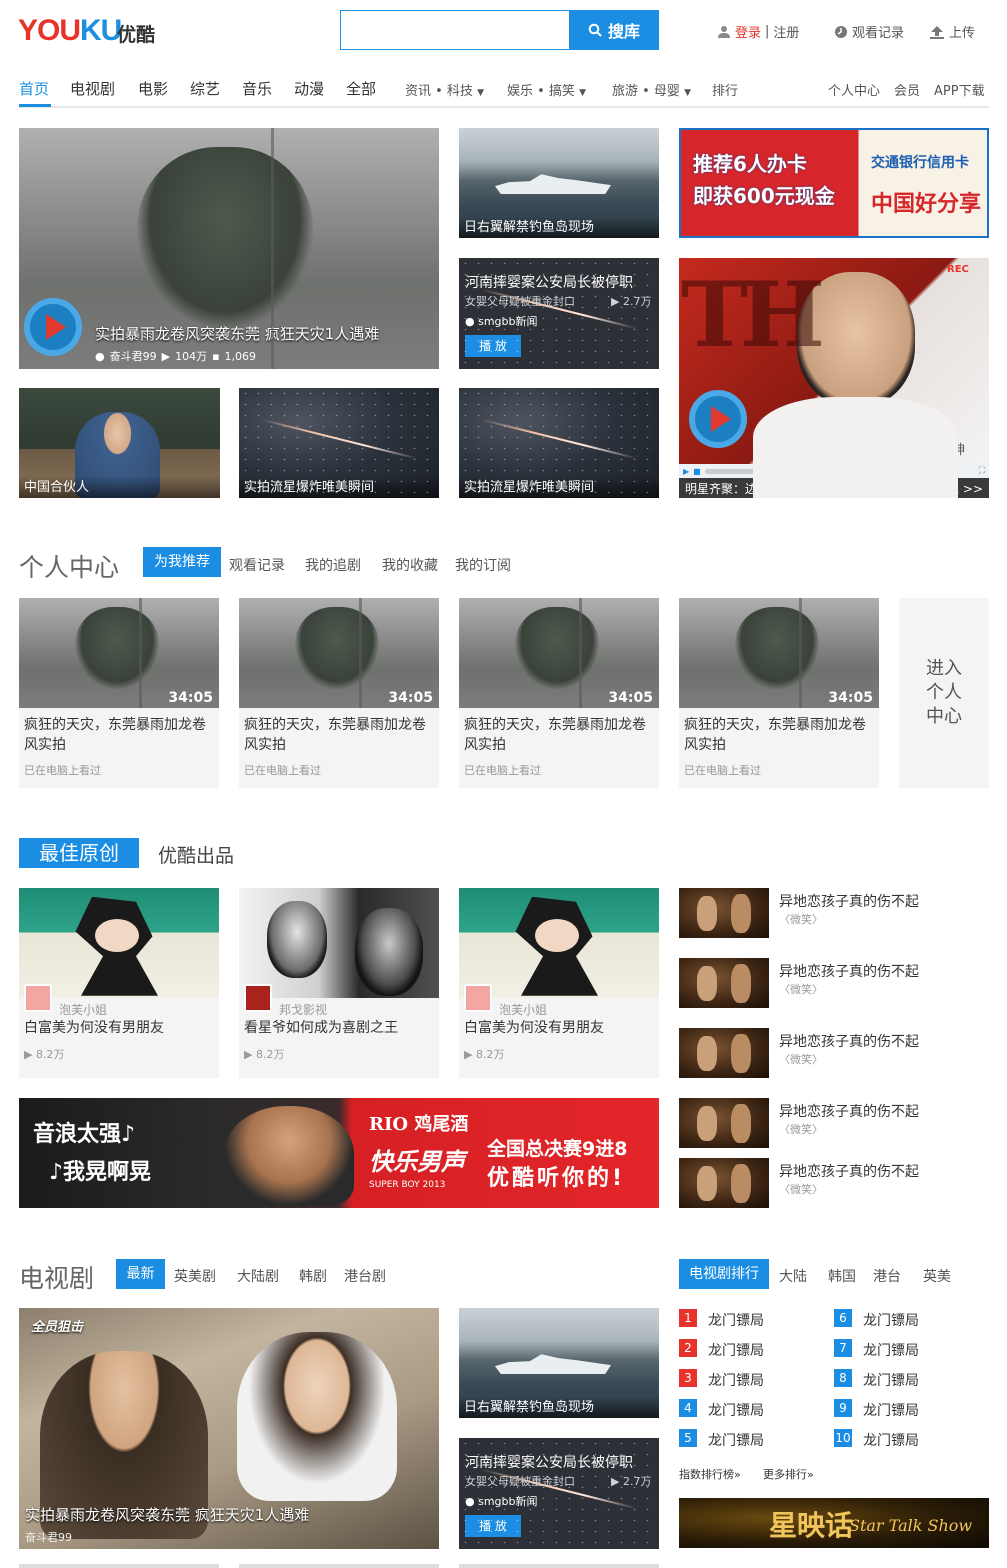 This screenshot has height=1568, width=1007. I want to click on nav-music: 音乐, so click(257, 88).